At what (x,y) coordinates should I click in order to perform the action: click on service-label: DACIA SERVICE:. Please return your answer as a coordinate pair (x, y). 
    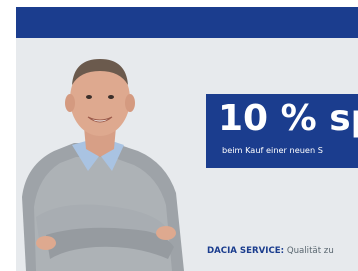
    Looking at the image, I should click on (246, 251).